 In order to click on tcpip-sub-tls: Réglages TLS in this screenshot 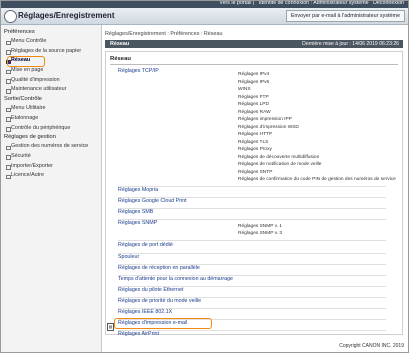, I will do `click(253, 142)`.